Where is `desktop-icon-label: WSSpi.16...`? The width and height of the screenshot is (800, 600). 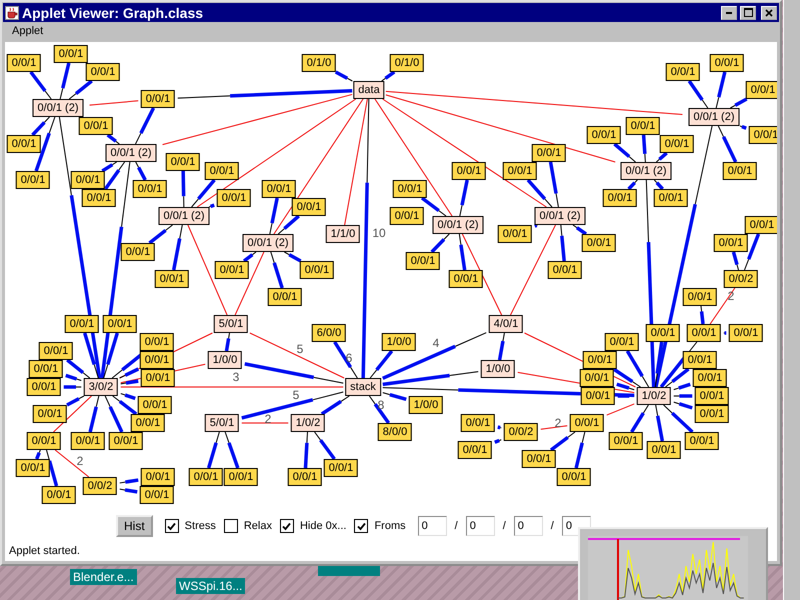 desktop-icon-label: WSSpi.16... is located at coordinates (211, 586).